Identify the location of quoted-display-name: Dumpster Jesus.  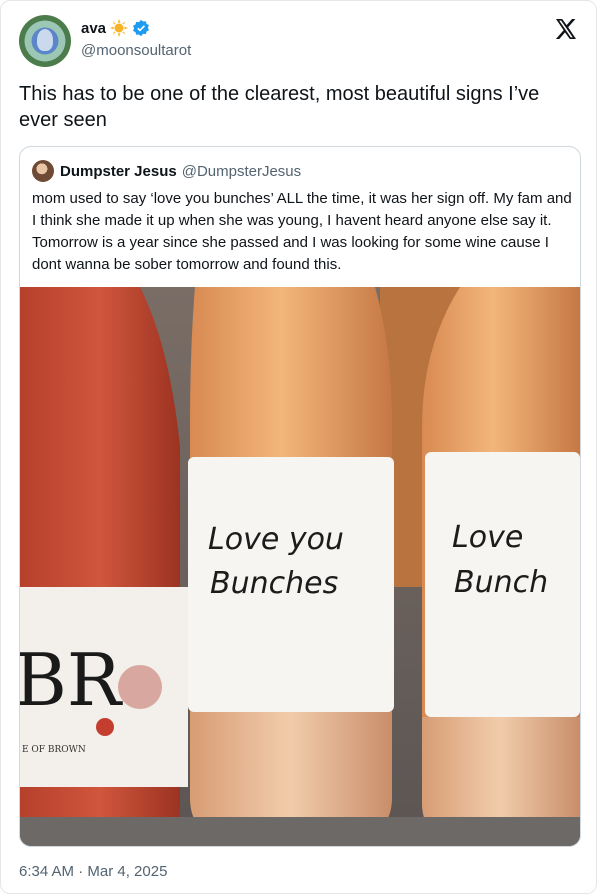
(118, 171).